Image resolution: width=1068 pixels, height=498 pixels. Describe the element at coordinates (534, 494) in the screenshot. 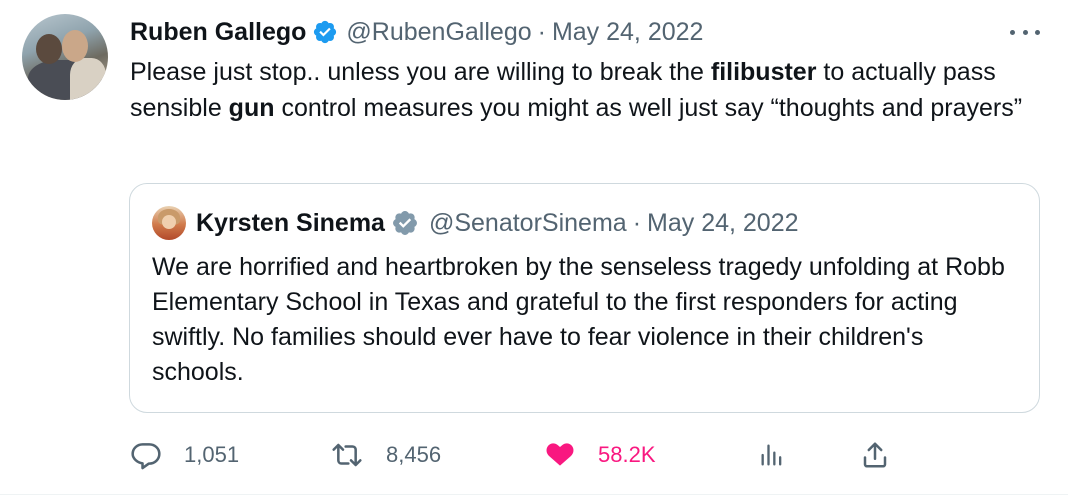

I see `divider` at that location.